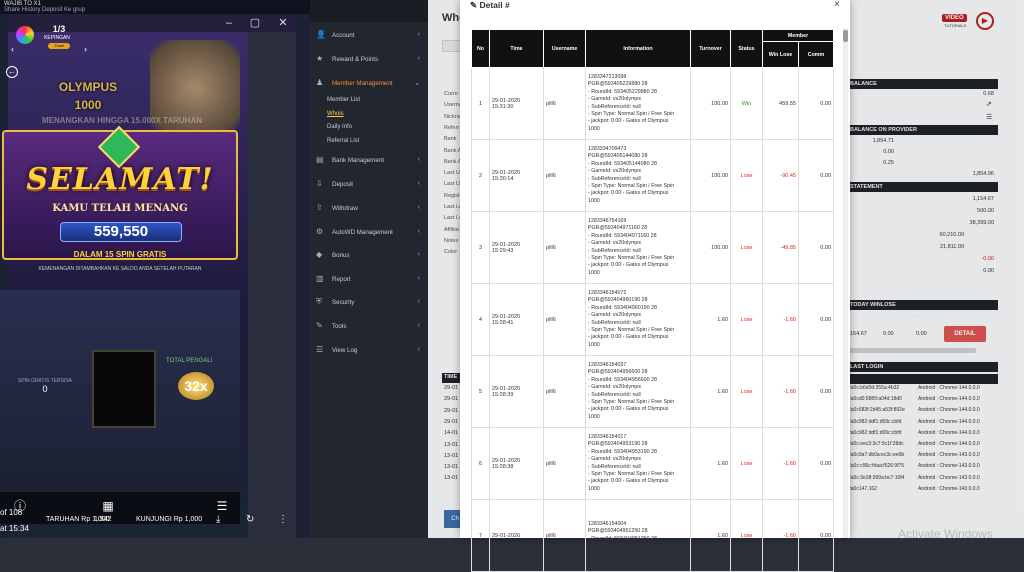  I want to click on log-icon: ☰, so click(320, 349).